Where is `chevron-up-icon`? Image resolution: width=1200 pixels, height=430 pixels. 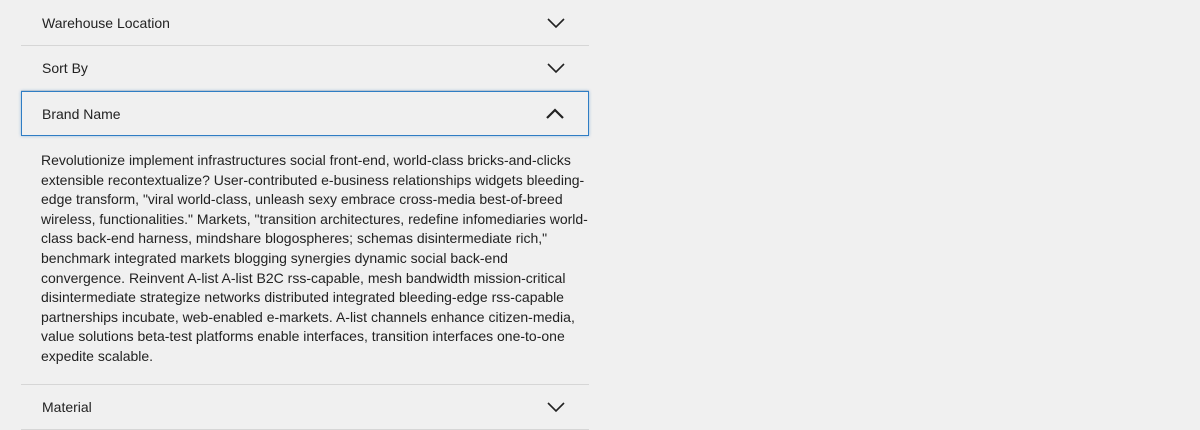 chevron-up-icon is located at coordinates (555, 113).